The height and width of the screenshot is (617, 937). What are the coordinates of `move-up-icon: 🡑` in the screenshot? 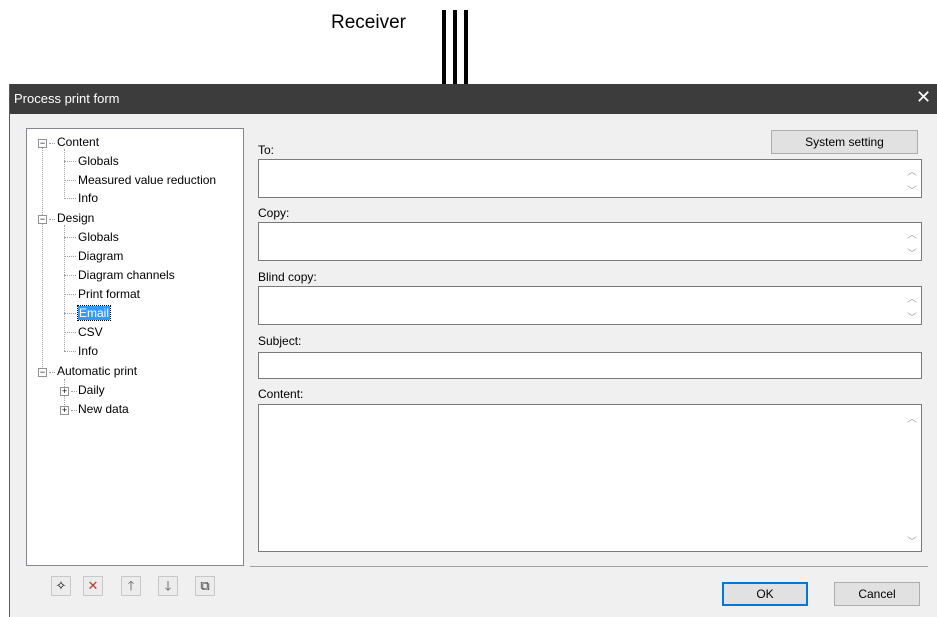 It's located at (131, 586).